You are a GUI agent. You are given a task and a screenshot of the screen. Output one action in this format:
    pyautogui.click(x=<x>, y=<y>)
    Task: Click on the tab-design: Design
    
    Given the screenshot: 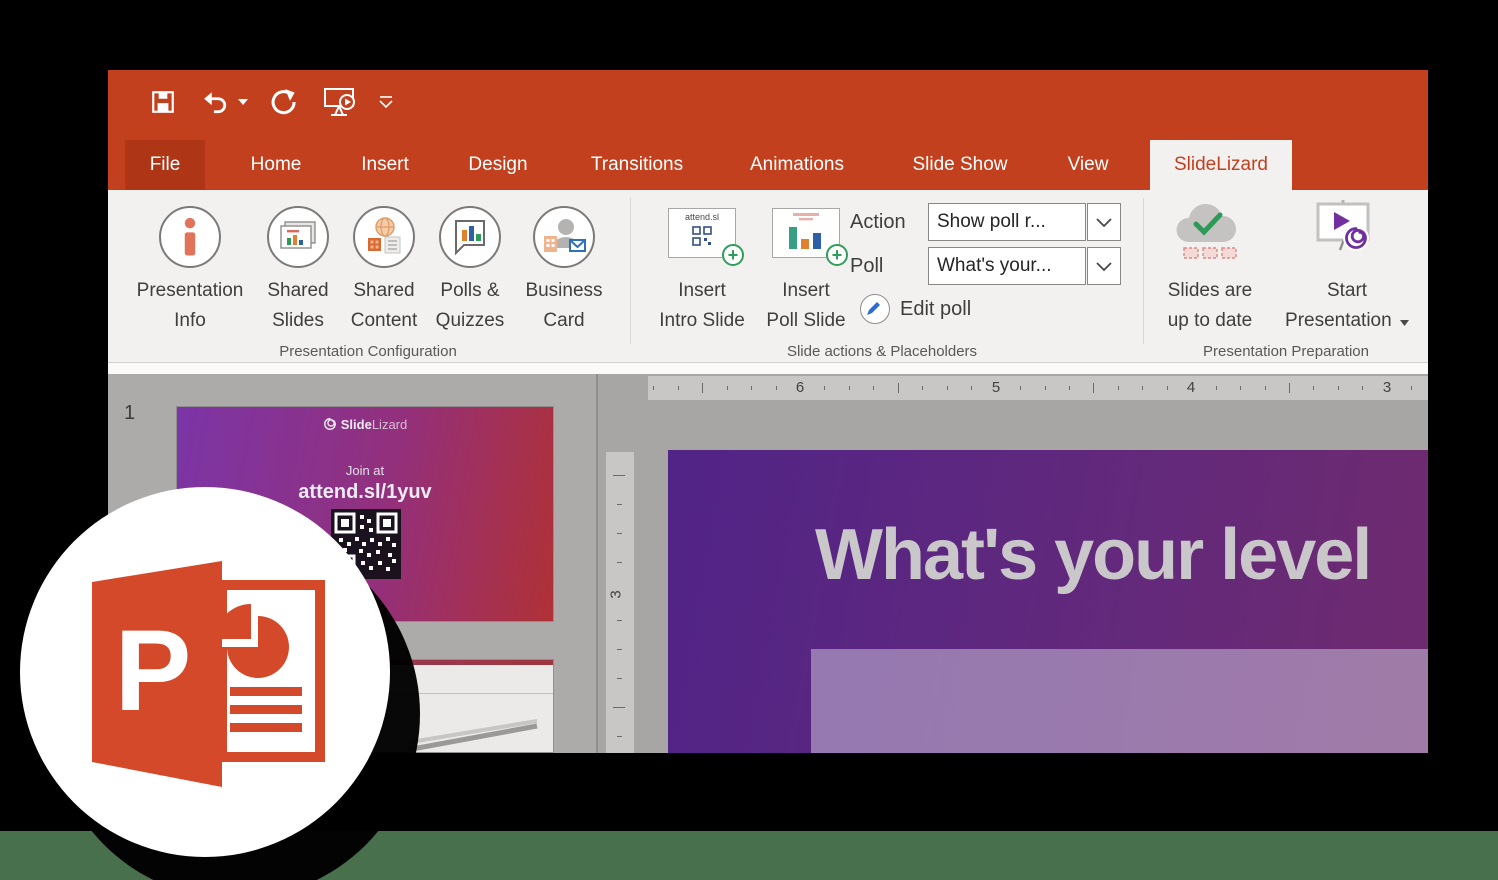 What is the action you would take?
    pyautogui.click(x=498, y=165)
    